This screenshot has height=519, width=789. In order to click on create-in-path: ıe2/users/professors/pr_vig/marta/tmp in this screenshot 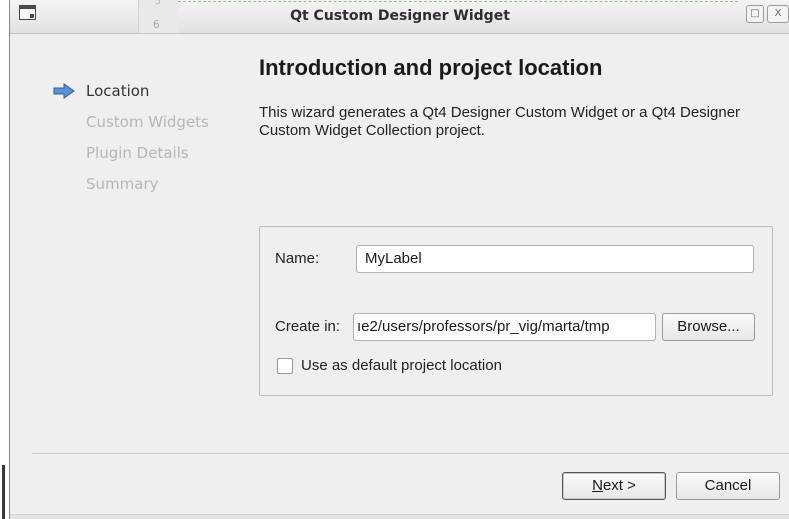, I will do `click(483, 326)`.